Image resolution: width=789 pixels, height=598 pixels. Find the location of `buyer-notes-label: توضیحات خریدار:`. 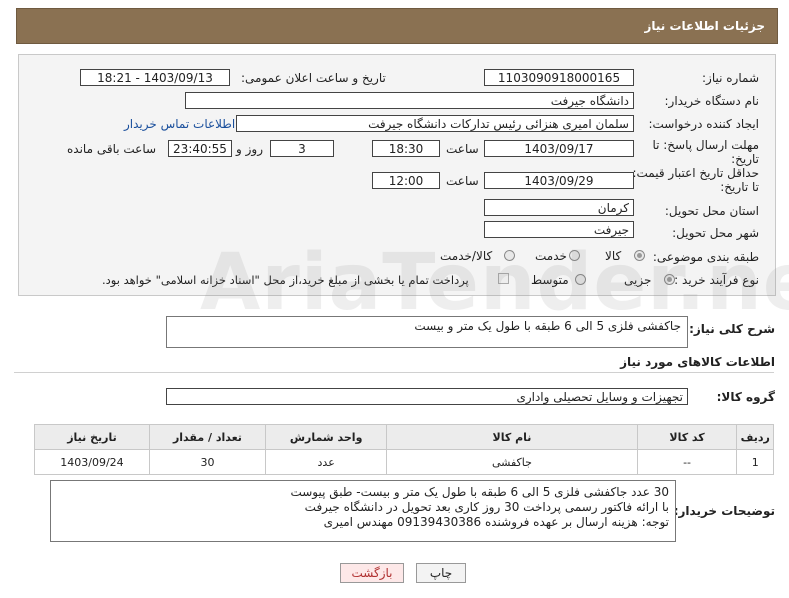

buyer-notes-label: توضیحات خریدار: is located at coordinates (724, 511).